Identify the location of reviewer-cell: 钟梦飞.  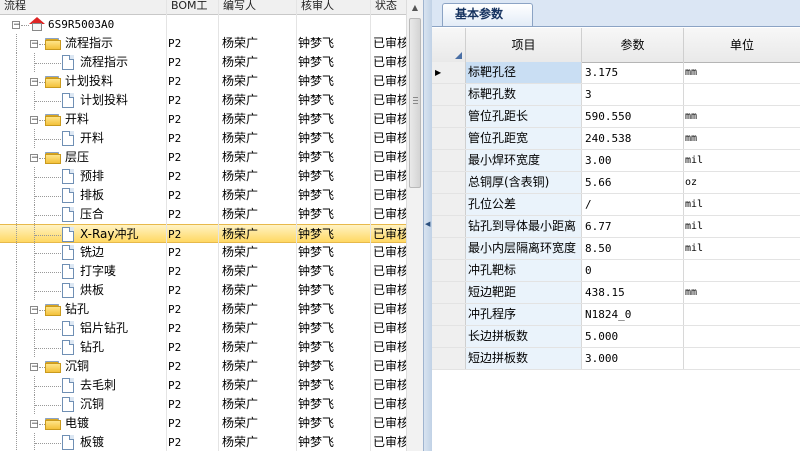
(316, 252).